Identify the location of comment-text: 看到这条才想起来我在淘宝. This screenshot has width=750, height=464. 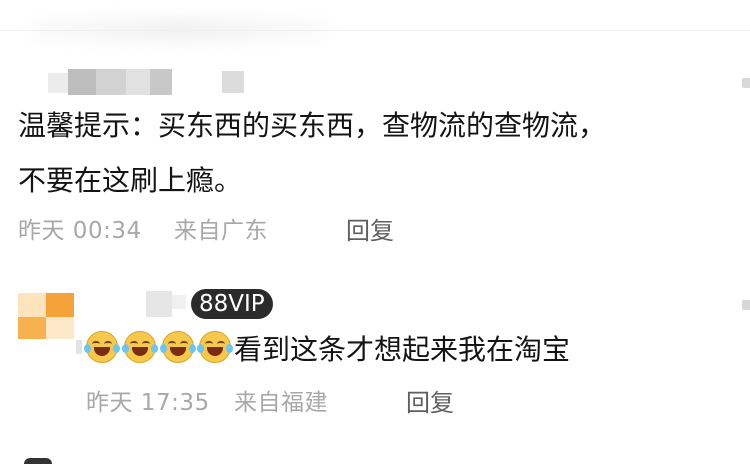
(402, 349).